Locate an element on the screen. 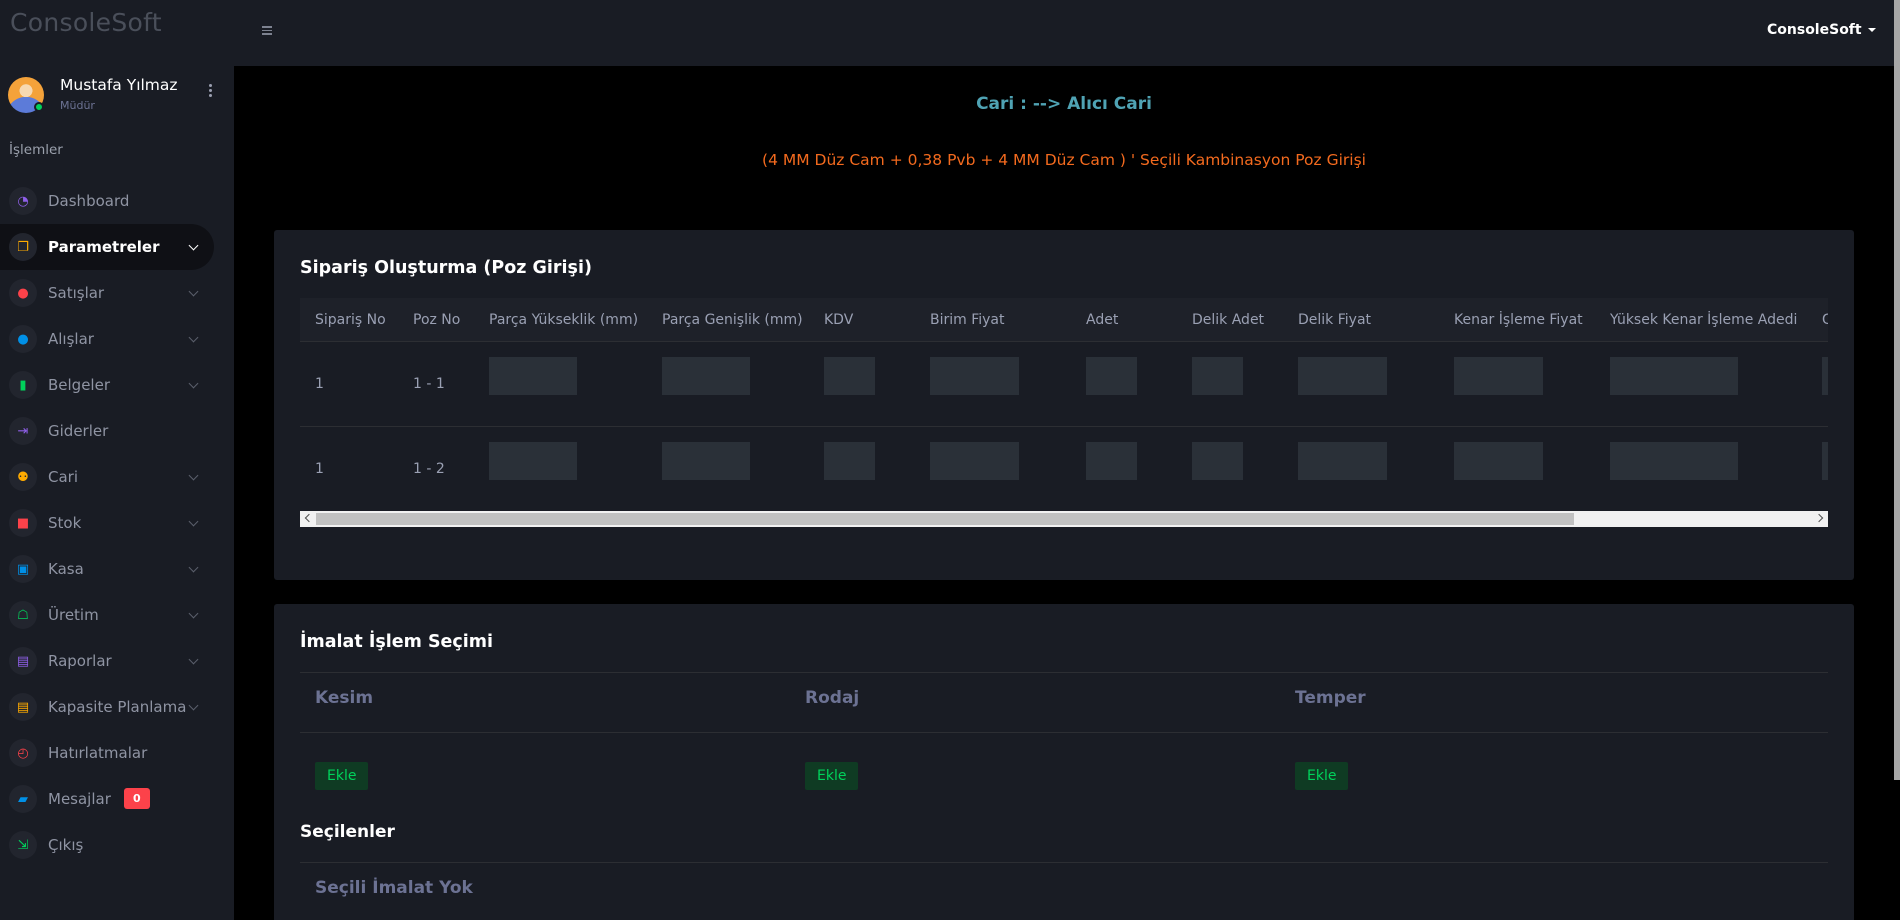  user-dropdown: ConsoleSoft is located at coordinates (1821, 30).